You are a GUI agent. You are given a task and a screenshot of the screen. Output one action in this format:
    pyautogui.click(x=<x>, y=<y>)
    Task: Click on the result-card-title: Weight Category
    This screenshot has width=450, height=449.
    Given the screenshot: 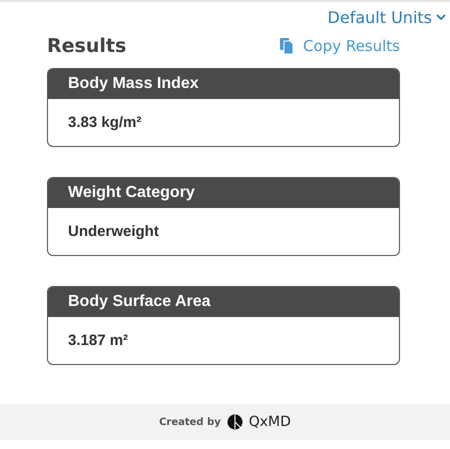 What is the action you would take?
    pyautogui.click(x=223, y=193)
    